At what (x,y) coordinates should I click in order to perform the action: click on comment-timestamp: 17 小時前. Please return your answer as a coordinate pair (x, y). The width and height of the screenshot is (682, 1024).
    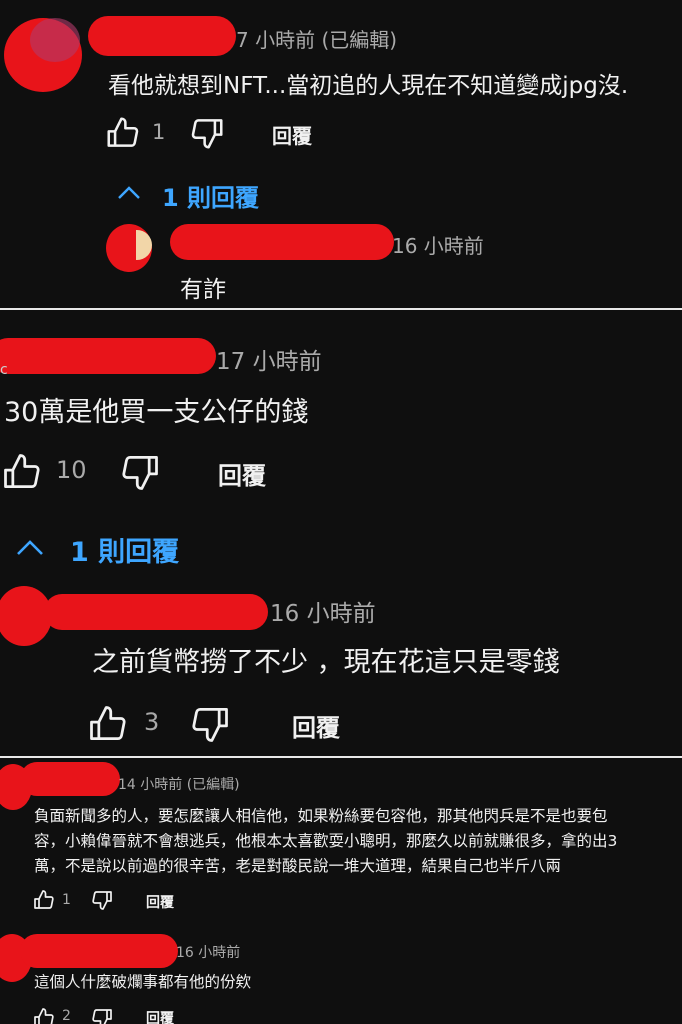
    Looking at the image, I should click on (269, 362).